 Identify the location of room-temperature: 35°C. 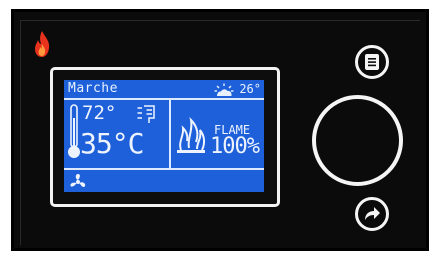
(112, 143).